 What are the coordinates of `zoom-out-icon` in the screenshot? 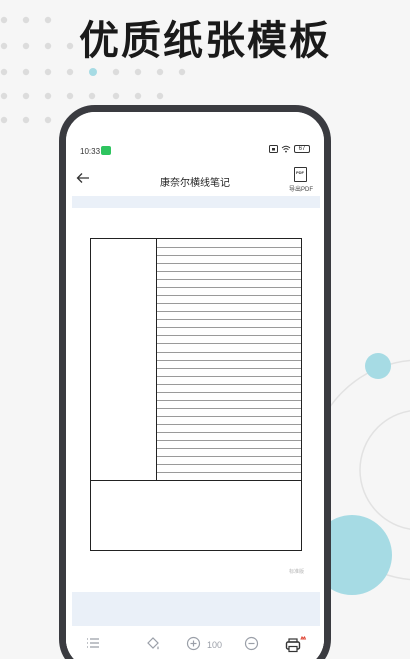 It's located at (251, 643).